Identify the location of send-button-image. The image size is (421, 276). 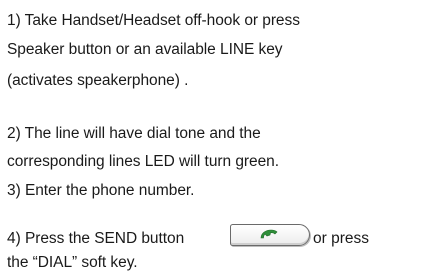
(270, 235).